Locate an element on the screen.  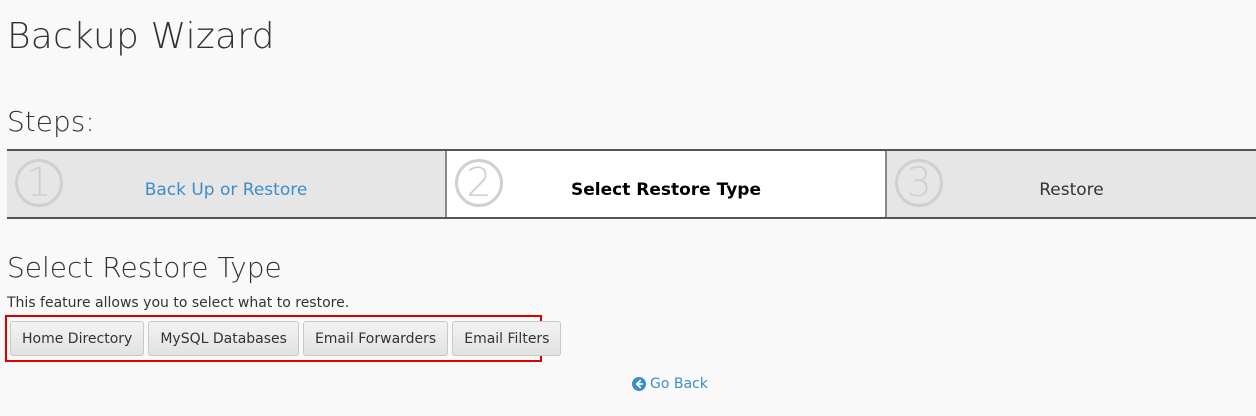
go-back-label: Go Back is located at coordinates (679, 384).